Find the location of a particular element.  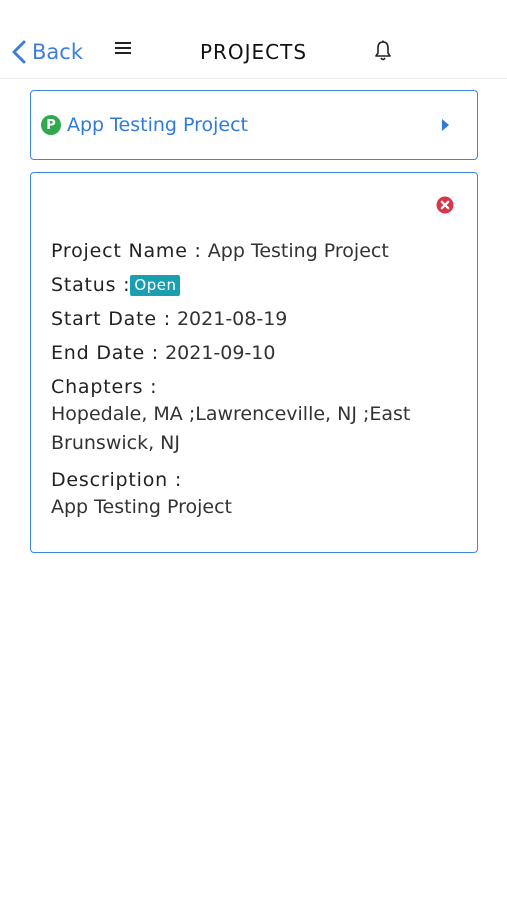

end-date-label: End Date : is located at coordinates (105, 353).